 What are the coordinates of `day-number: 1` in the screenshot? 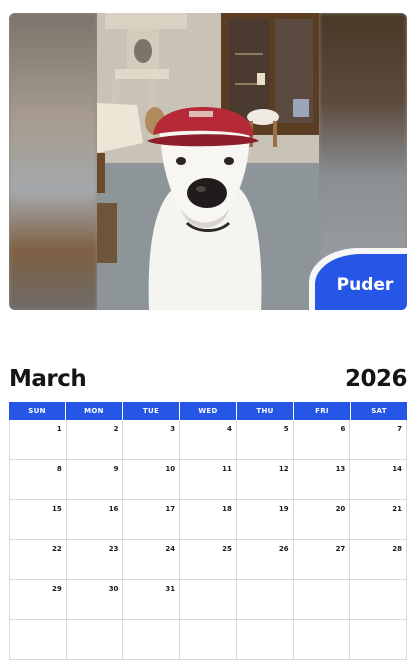 It's located at (59, 429).